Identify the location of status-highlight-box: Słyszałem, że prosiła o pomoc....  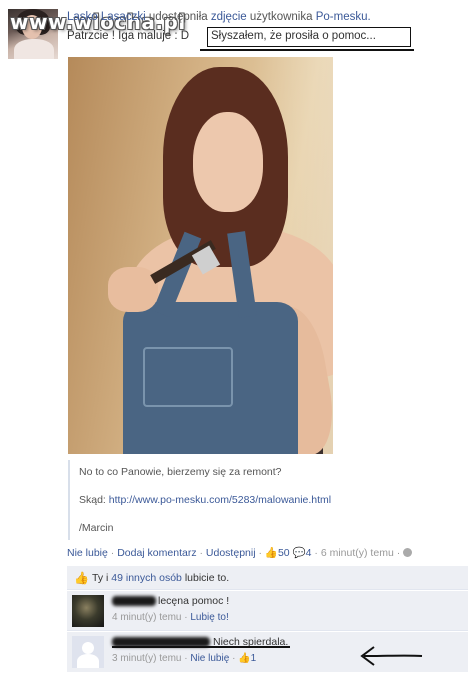
(309, 37).